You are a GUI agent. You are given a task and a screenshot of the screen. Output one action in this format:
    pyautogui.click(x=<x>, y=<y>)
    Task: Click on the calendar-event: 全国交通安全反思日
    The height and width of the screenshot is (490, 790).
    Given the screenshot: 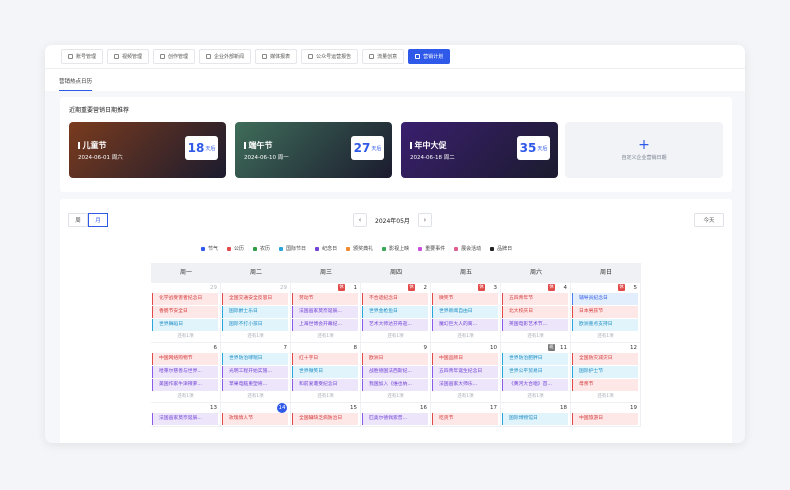 What is the action you would take?
    pyautogui.click(x=255, y=299)
    